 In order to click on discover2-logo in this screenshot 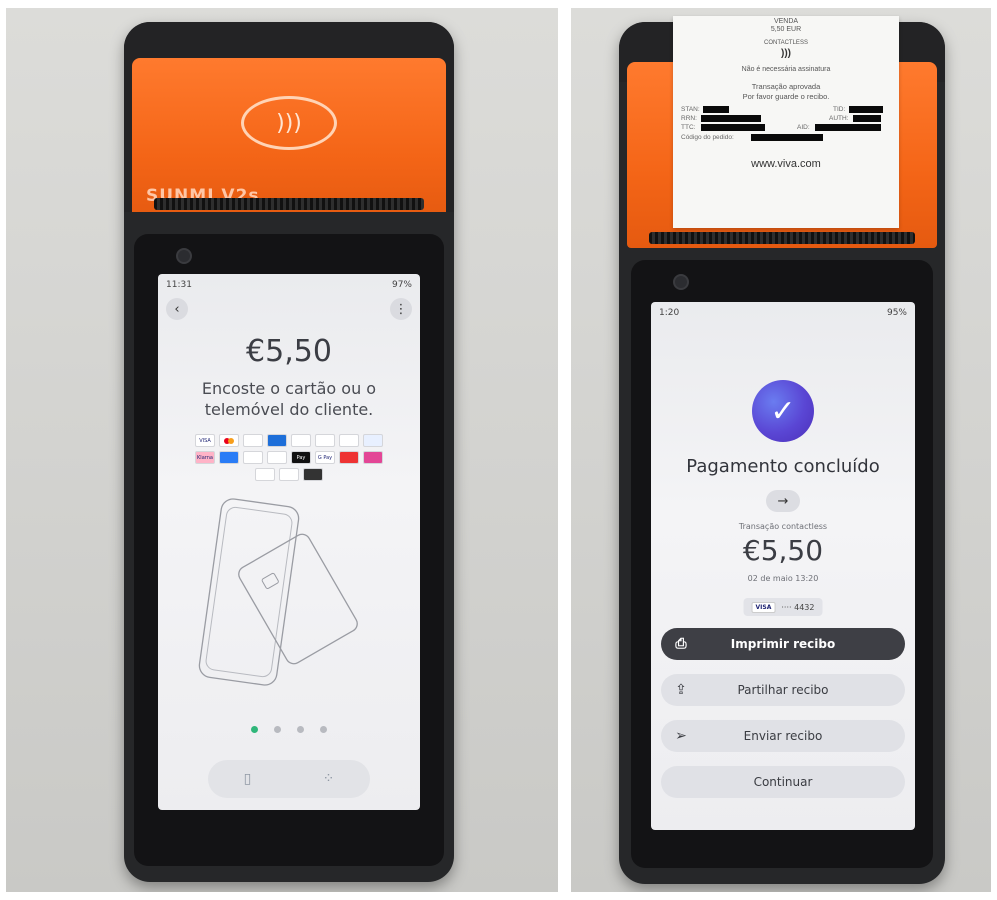, I will do `click(265, 474)`.